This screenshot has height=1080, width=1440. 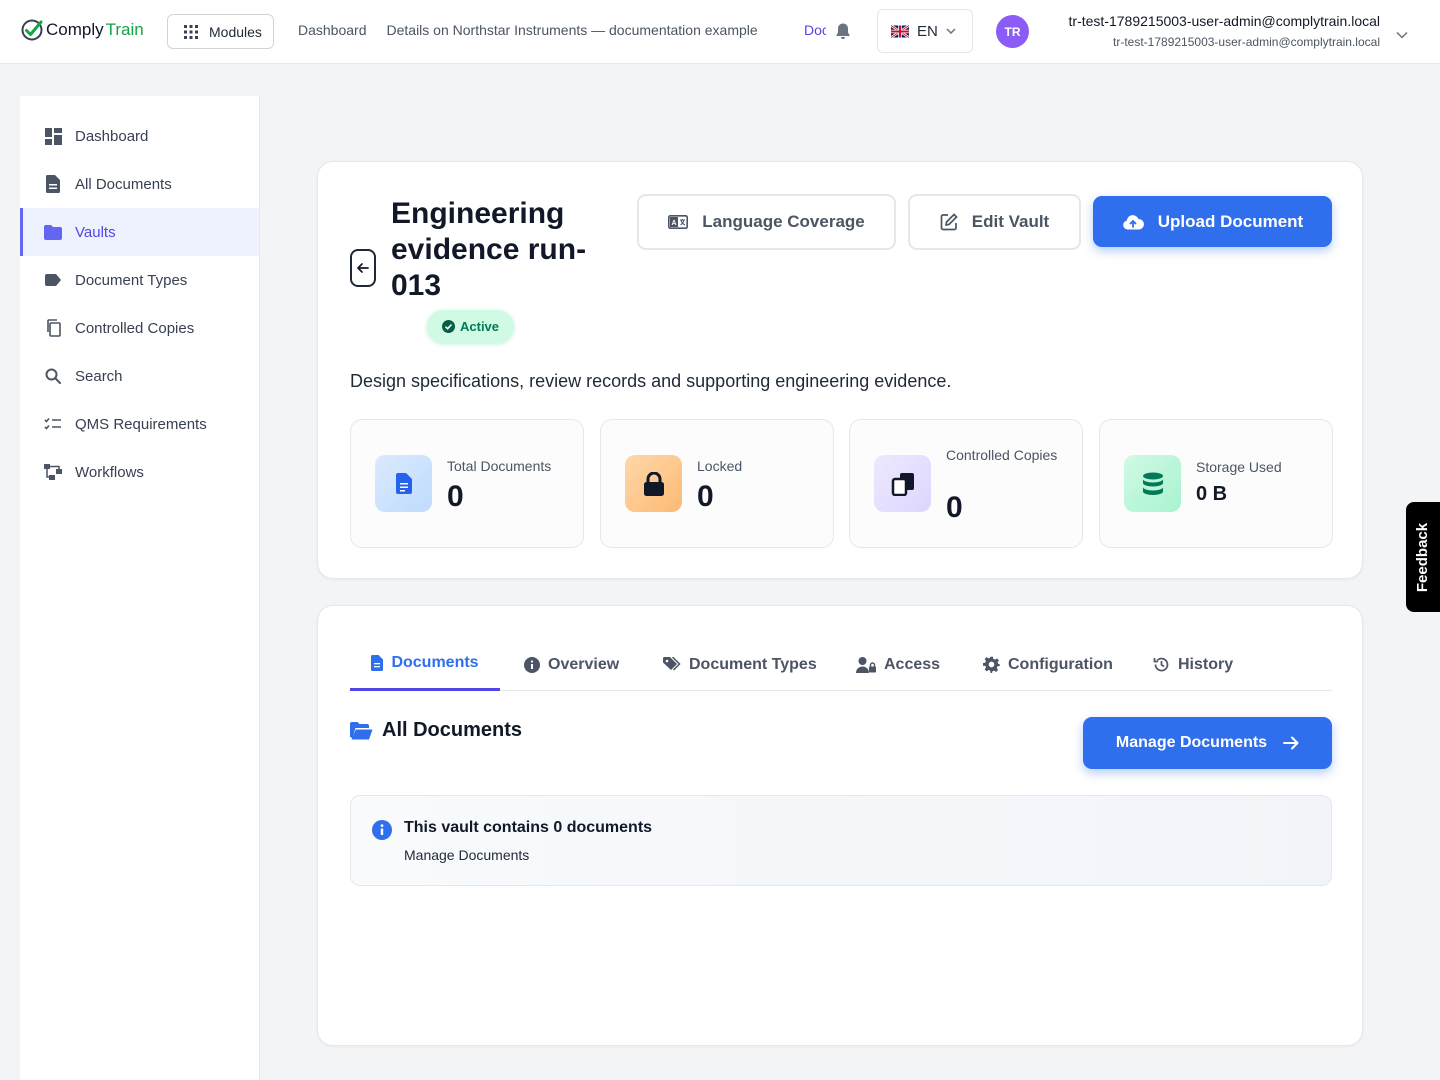 I want to click on stat-label: Storage Used, so click(x=1239, y=467).